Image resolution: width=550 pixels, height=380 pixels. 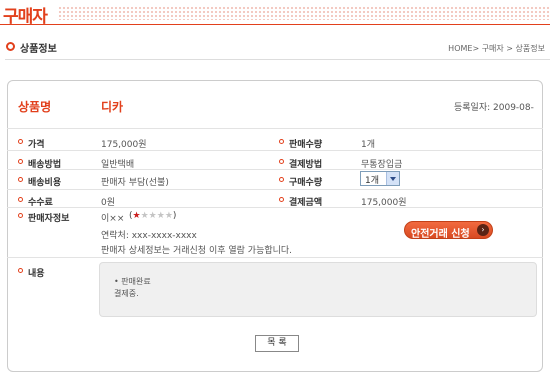 I want to click on delivery-cost-value: 판매자 부담(선불), so click(x=135, y=183).